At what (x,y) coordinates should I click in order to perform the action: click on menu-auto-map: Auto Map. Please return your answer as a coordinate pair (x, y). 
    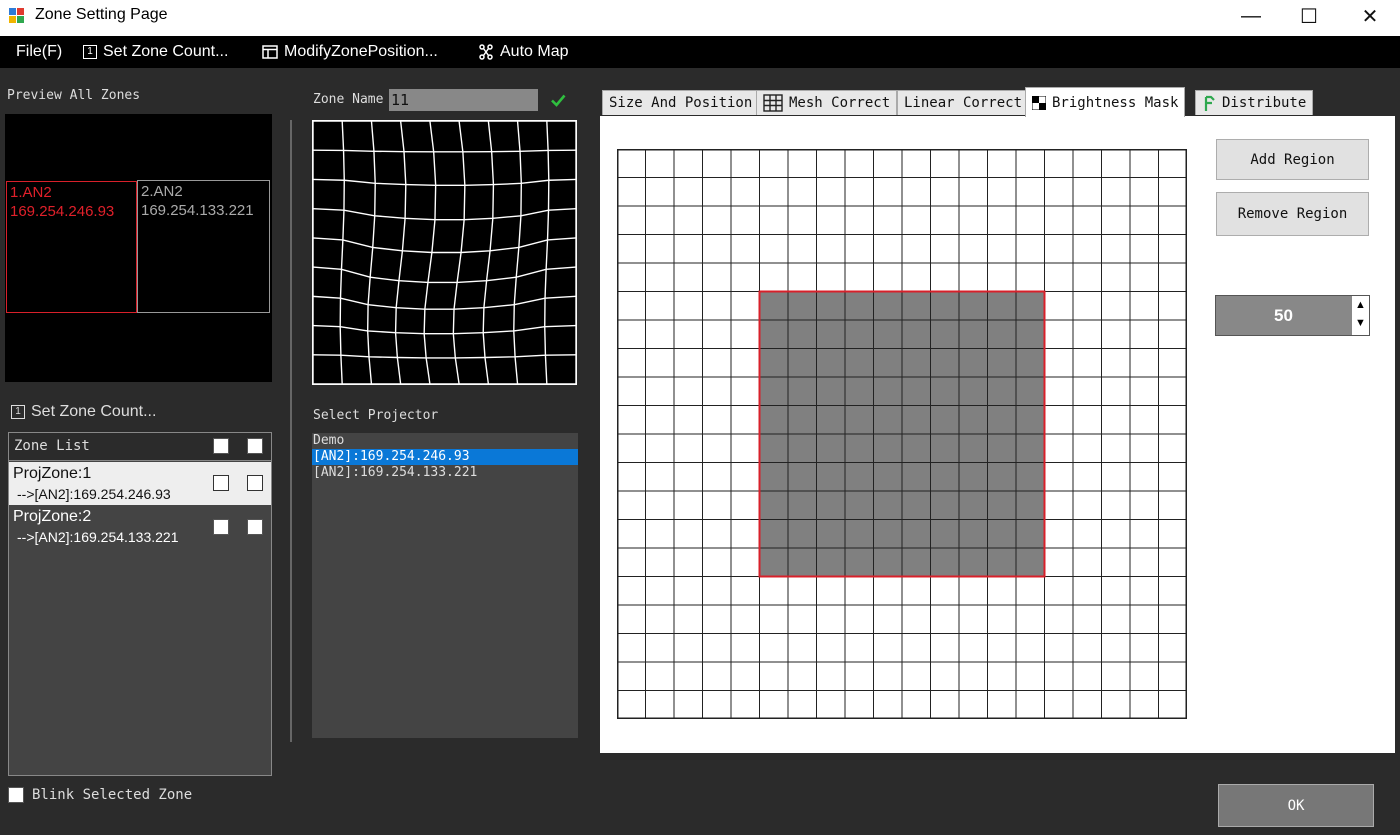
    Looking at the image, I should click on (523, 52).